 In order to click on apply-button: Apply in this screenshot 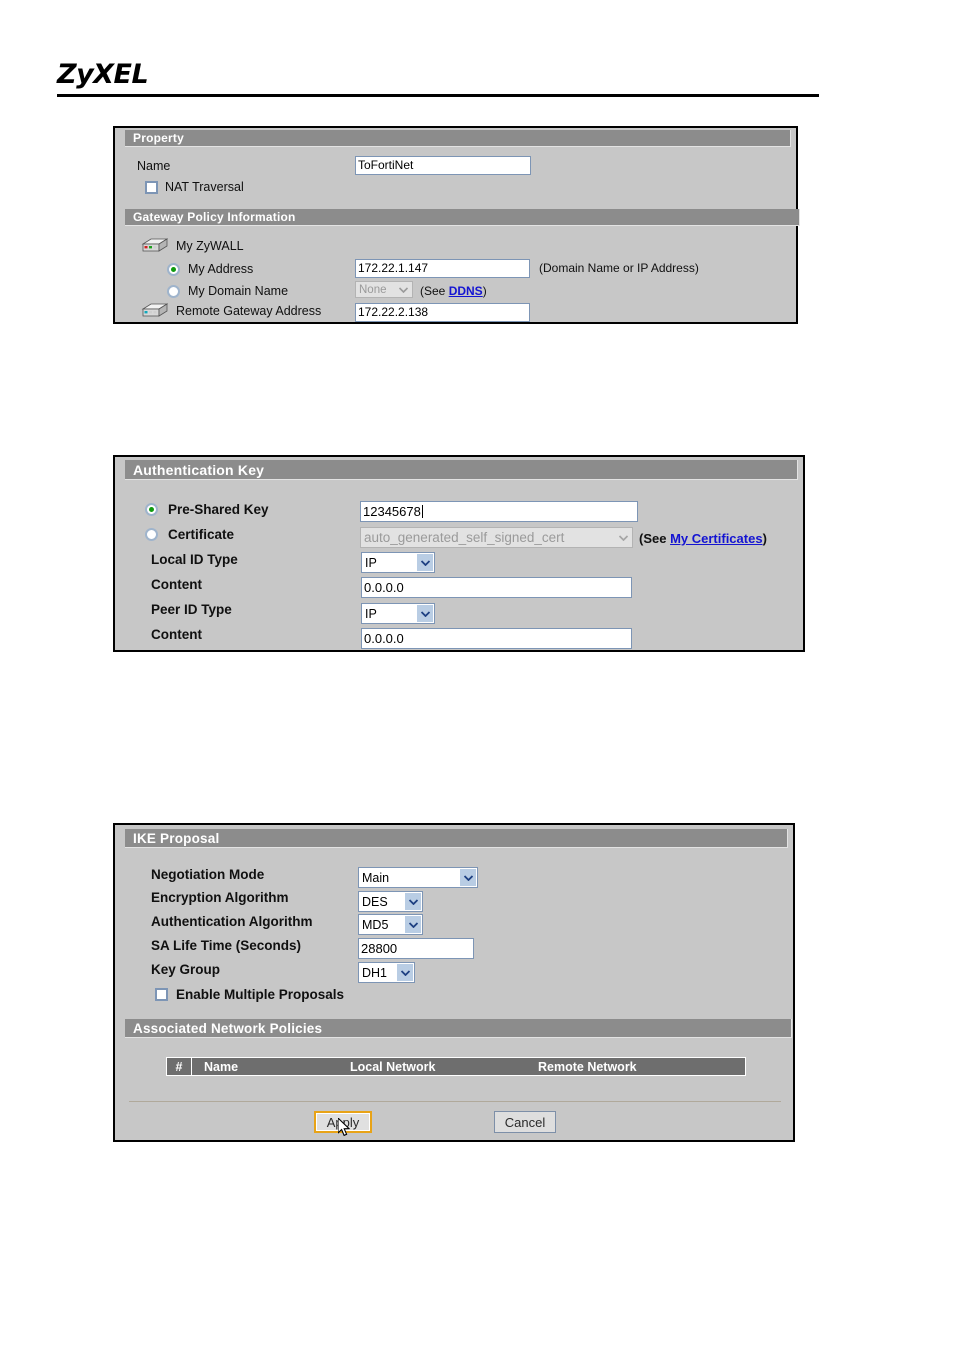, I will do `click(343, 1122)`.